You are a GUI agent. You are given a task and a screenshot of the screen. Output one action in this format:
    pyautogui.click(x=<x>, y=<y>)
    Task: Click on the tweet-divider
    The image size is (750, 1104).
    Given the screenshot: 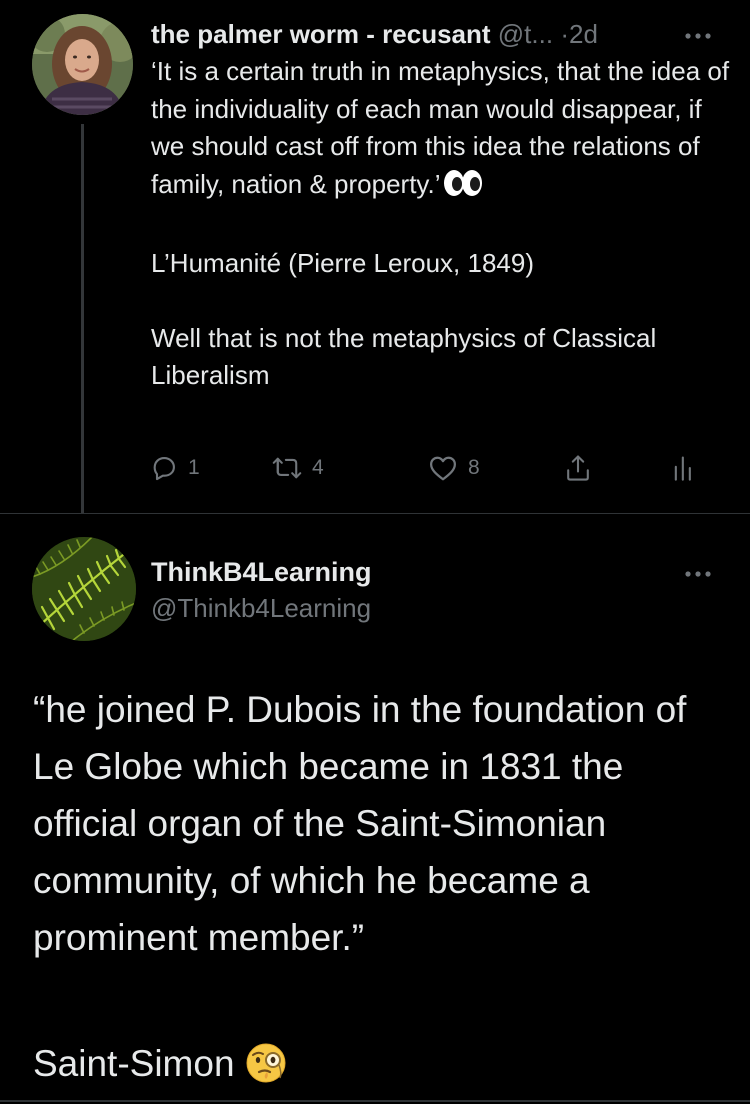 What is the action you would take?
    pyautogui.click(x=375, y=513)
    